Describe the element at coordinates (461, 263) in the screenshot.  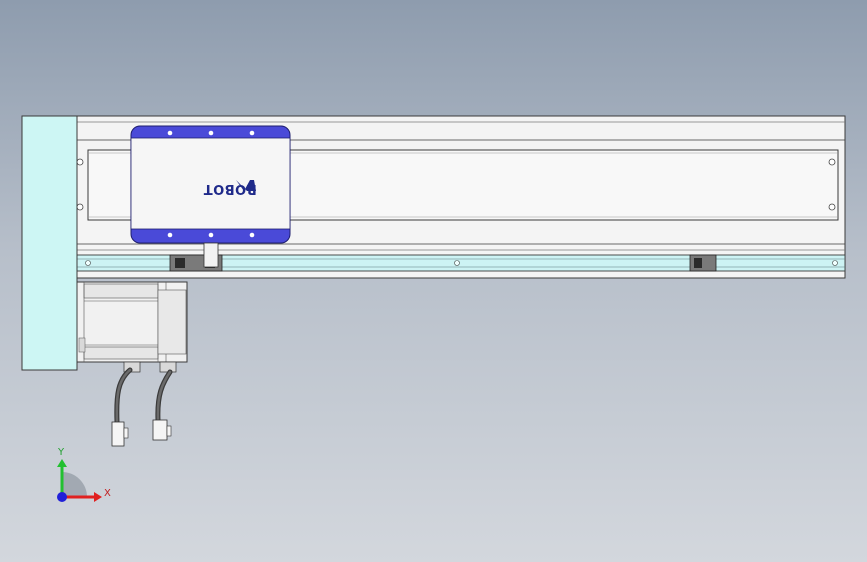
I see `linear-rail` at that location.